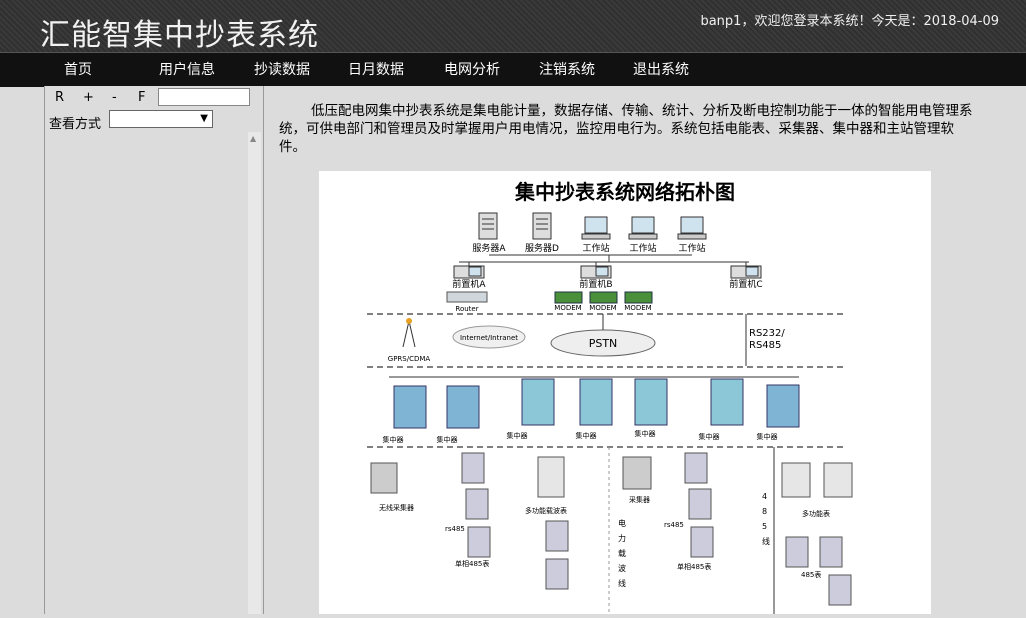  Describe the element at coordinates (551, 477) in the screenshot. I see `multi-carrier-meter-icon` at that location.